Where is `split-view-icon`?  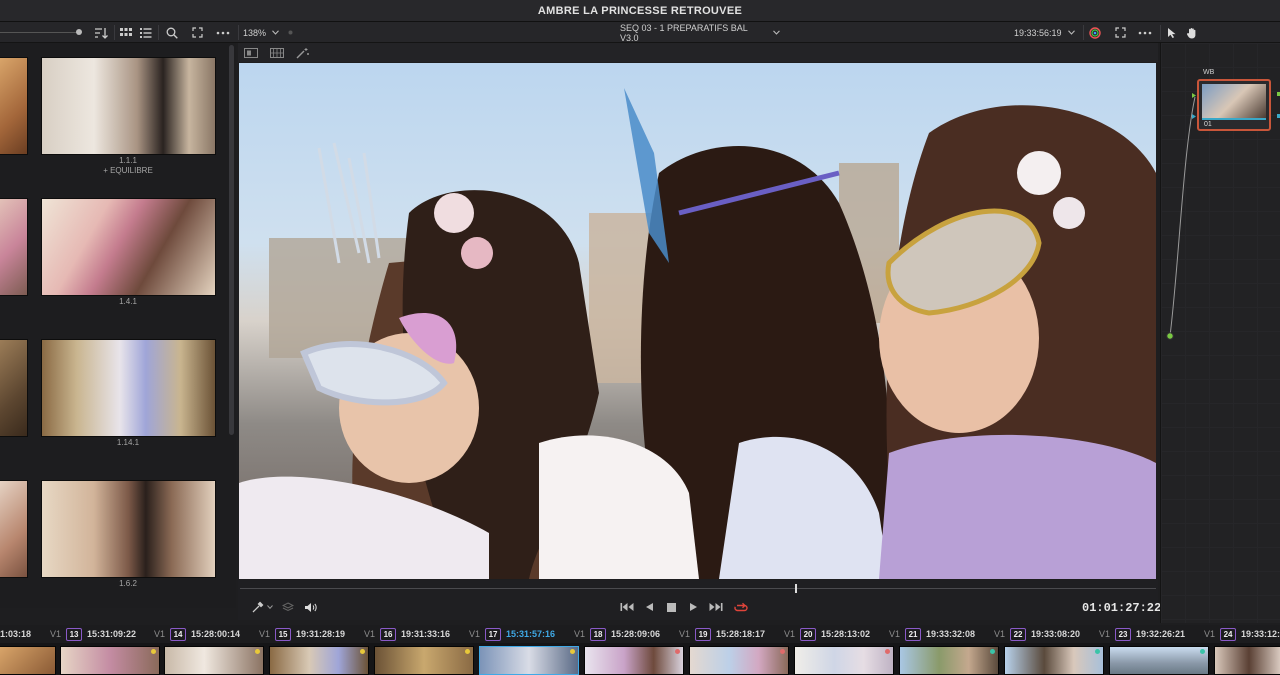
split-view-icon is located at coordinates (278, 52).